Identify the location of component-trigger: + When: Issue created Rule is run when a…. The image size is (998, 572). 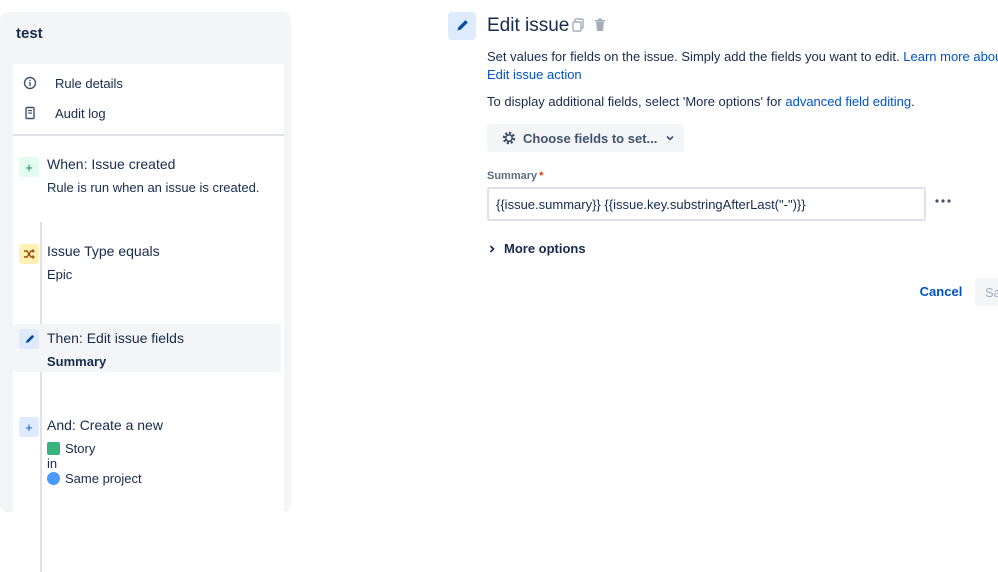
(147, 177).